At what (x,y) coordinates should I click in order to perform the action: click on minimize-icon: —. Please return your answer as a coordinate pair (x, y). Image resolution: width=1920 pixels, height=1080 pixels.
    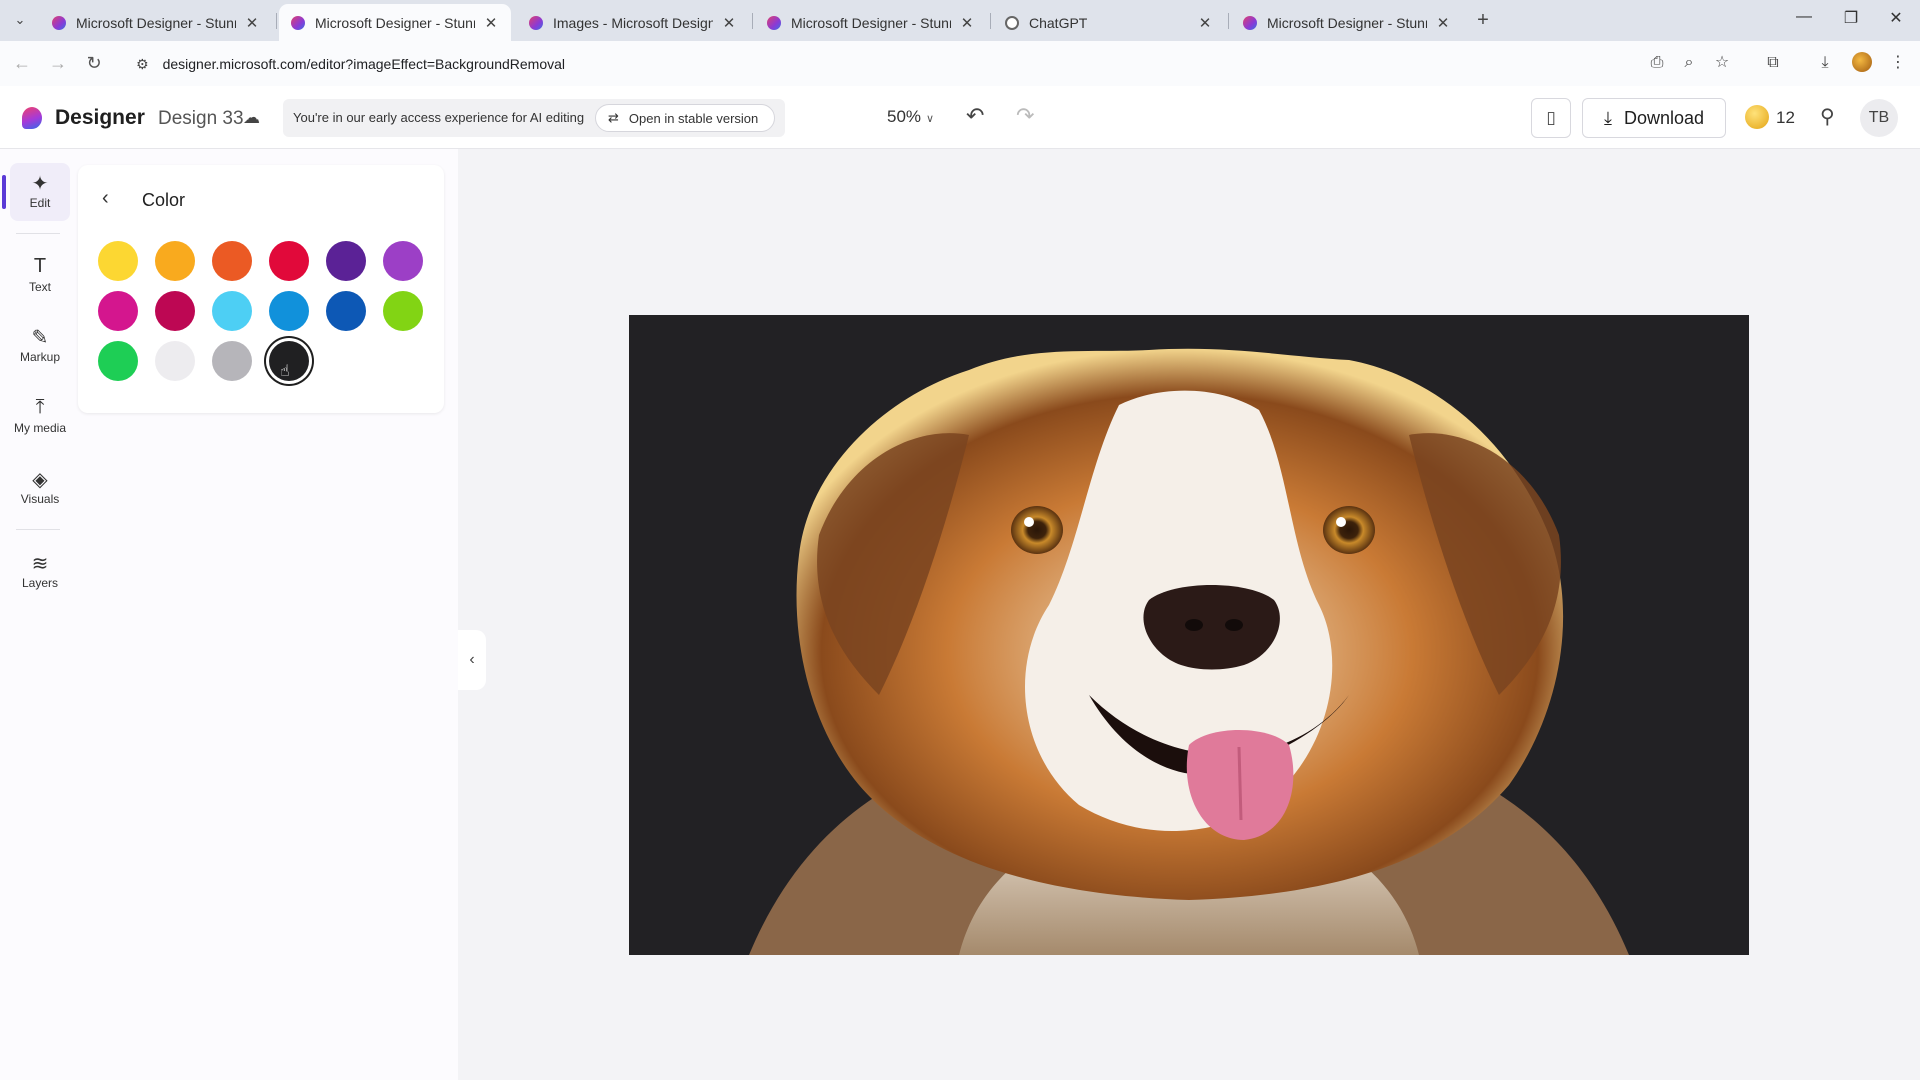
    Looking at the image, I should click on (1804, 17).